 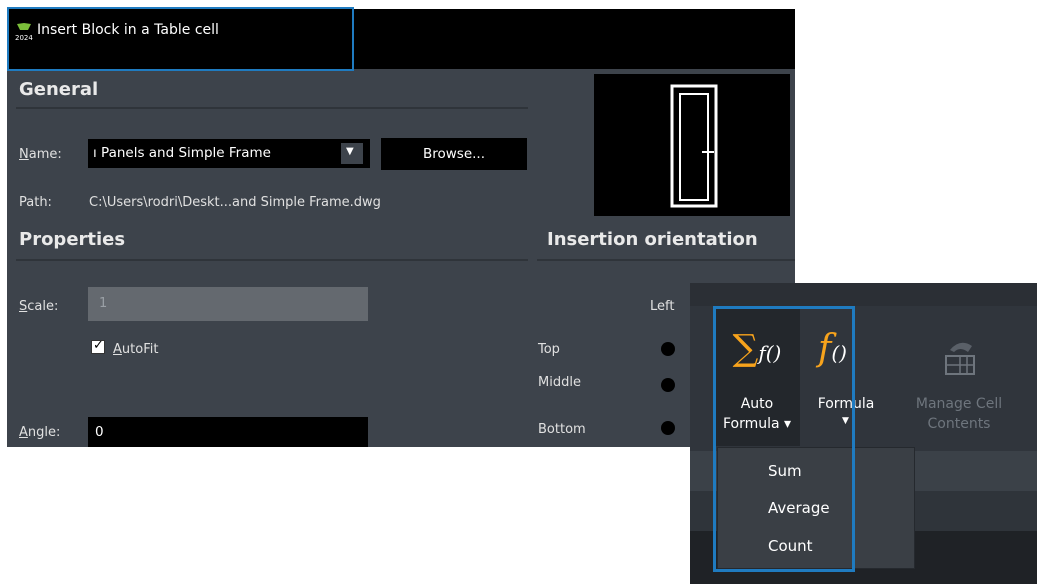 What do you see at coordinates (652, 239) in the screenshot?
I see `insertion-heading: Insertion orientation` at bounding box center [652, 239].